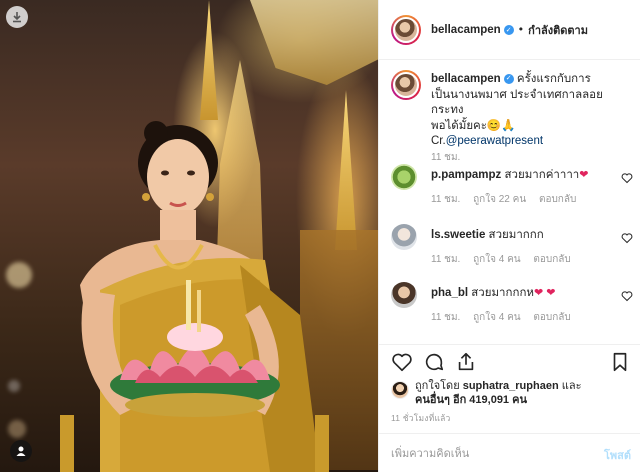  Describe the element at coordinates (445, 157) in the screenshot. I see `caption-time: 11 ชม.` at that location.